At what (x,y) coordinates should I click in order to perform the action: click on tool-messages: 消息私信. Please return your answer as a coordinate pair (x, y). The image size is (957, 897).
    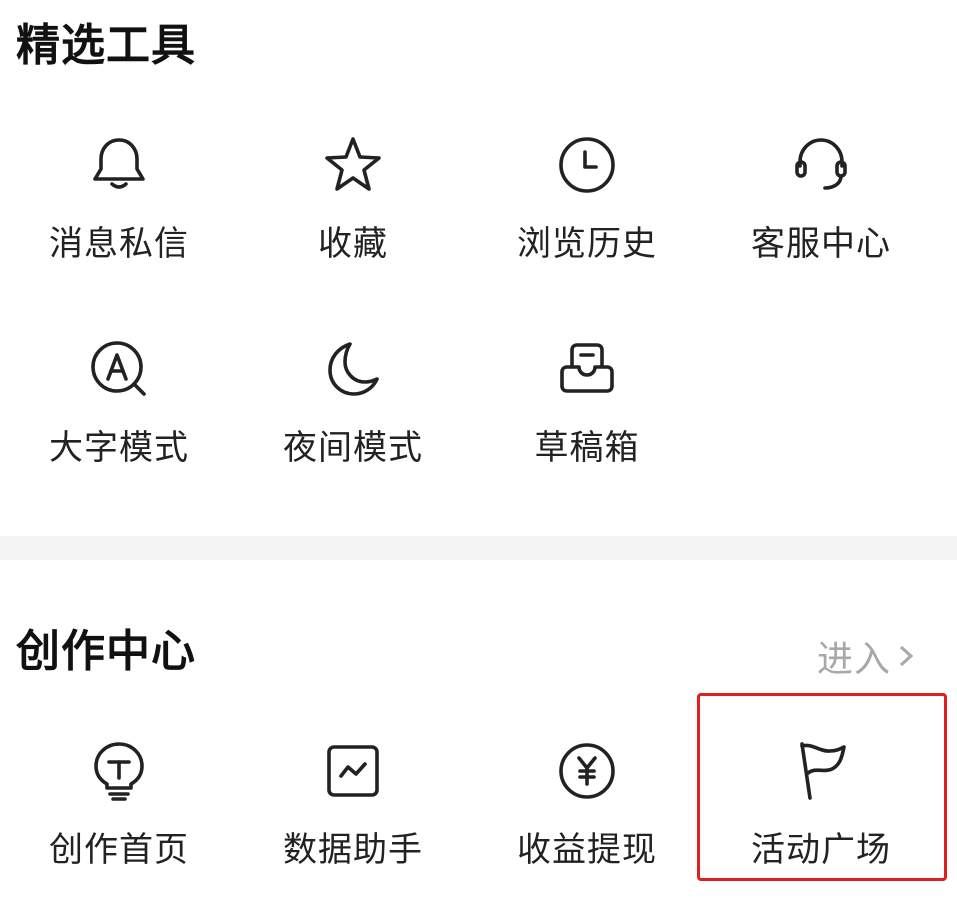
    Looking at the image, I should click on (119, 205).